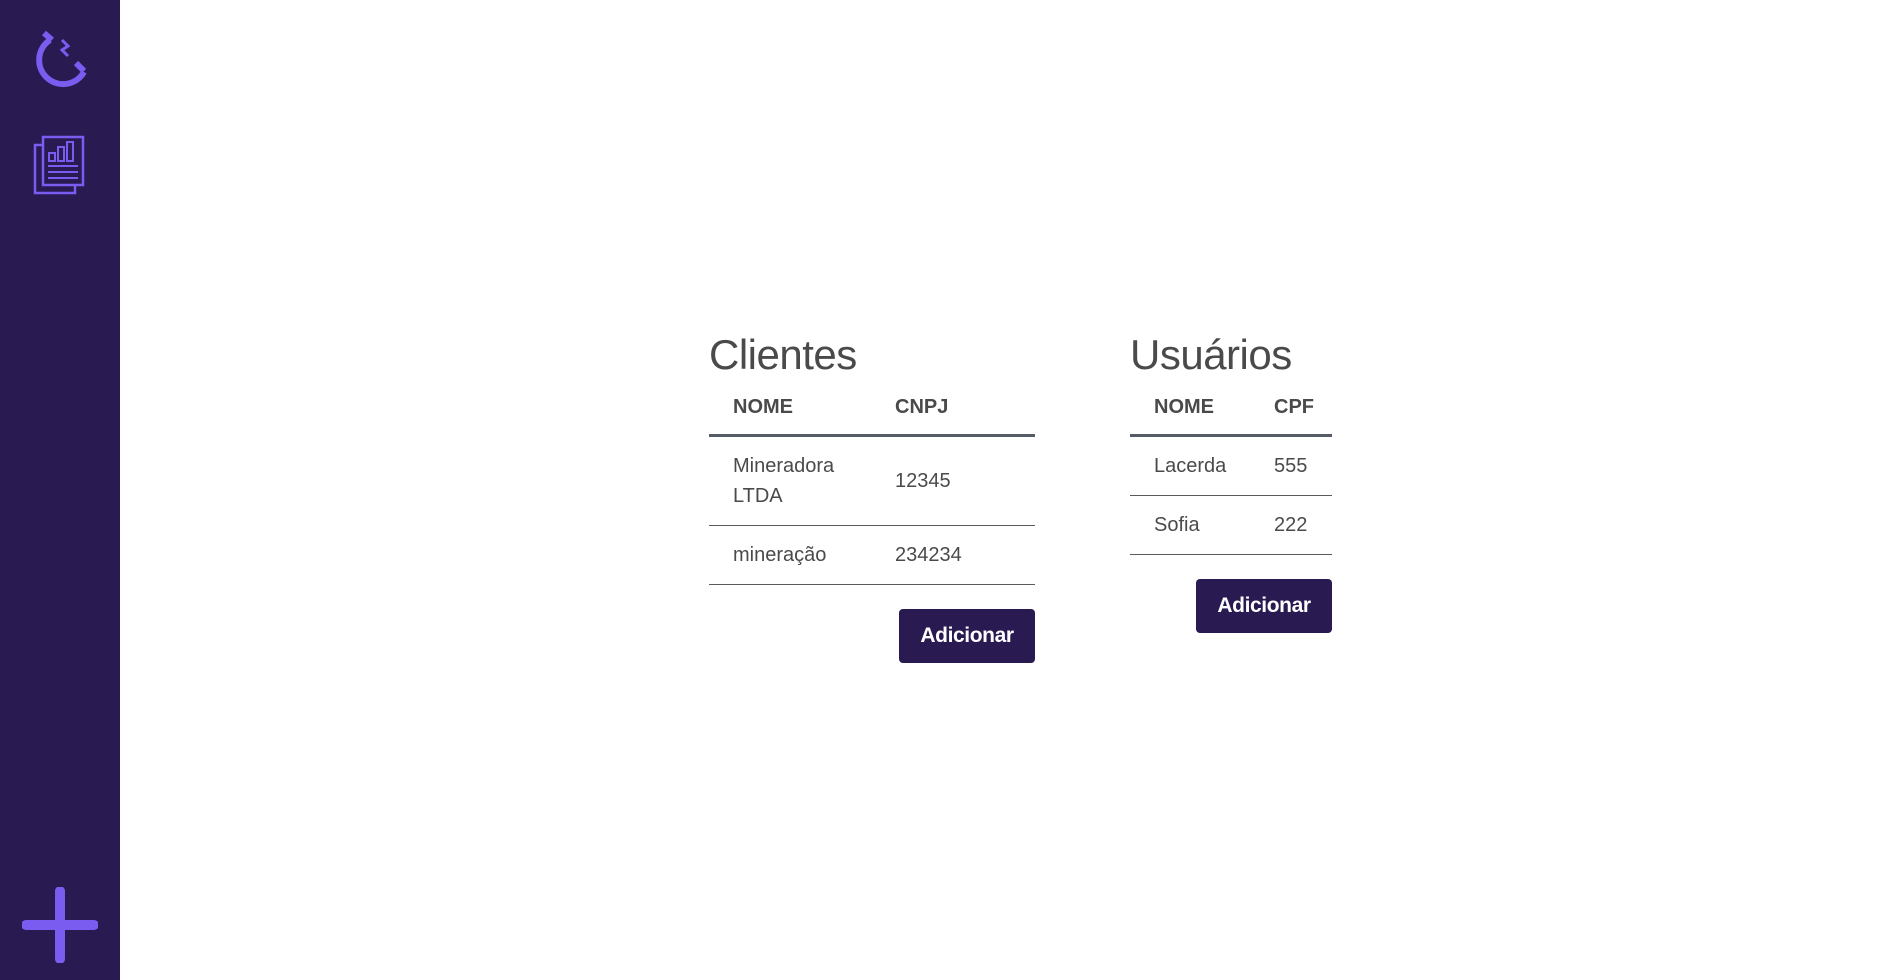 This screenshot has height=980, width=1904. What do you see at coordinates (967, 636) in the screenshot?
I see `add-client-button: Adicionar` at bounding box center [967, 636].